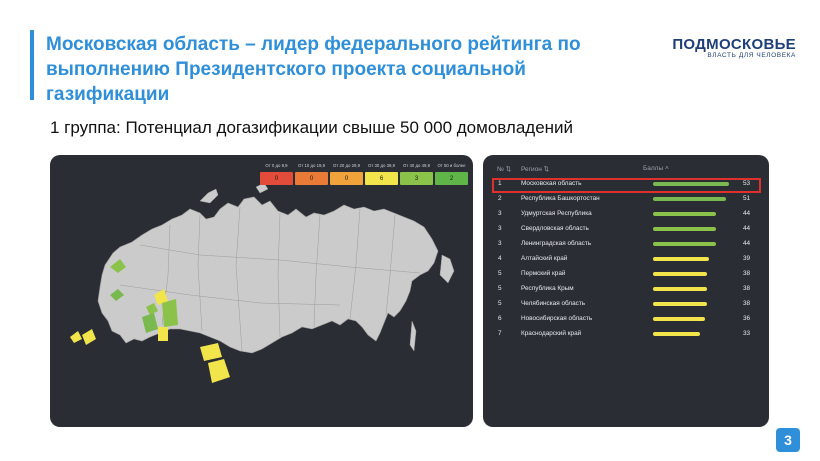 The width and height of the screenshot is (820, 461). Describe the element at coordinates (76, 337) in the screenshot. I see `region-crimea` at that location.